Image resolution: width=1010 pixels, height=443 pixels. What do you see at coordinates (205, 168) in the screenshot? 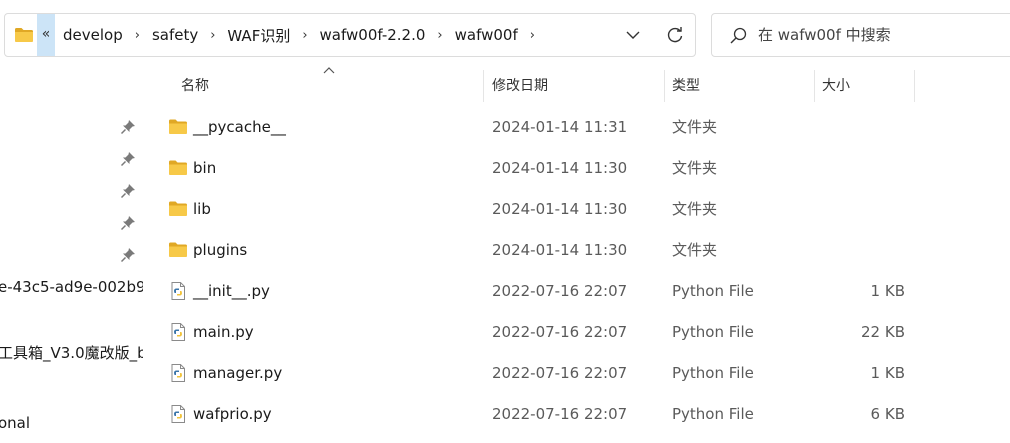
I see `file-name: bin` at bounding box center [205, 168].